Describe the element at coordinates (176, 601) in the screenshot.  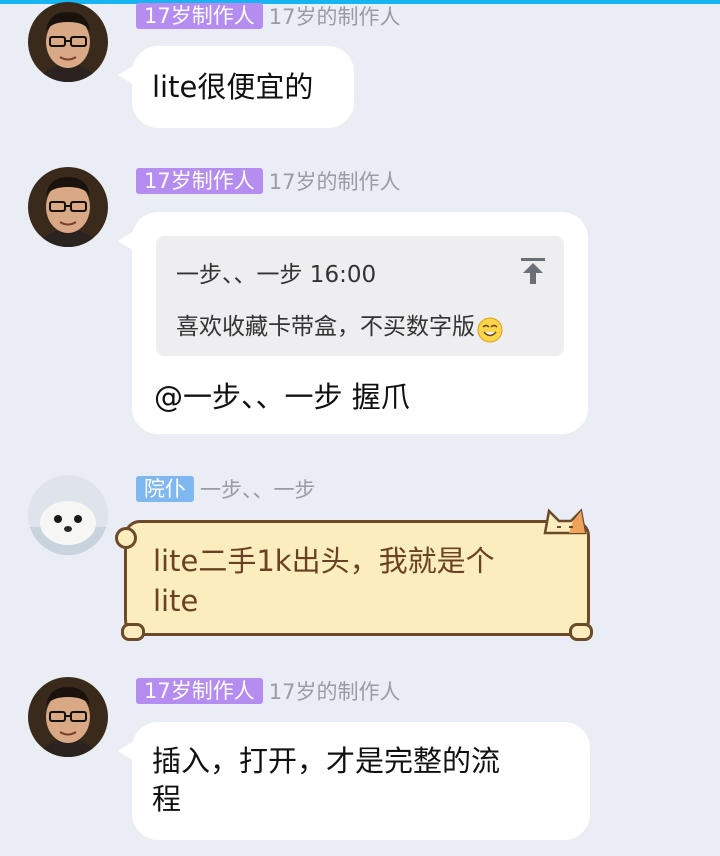
I see `message-text-line: lite` at that location.